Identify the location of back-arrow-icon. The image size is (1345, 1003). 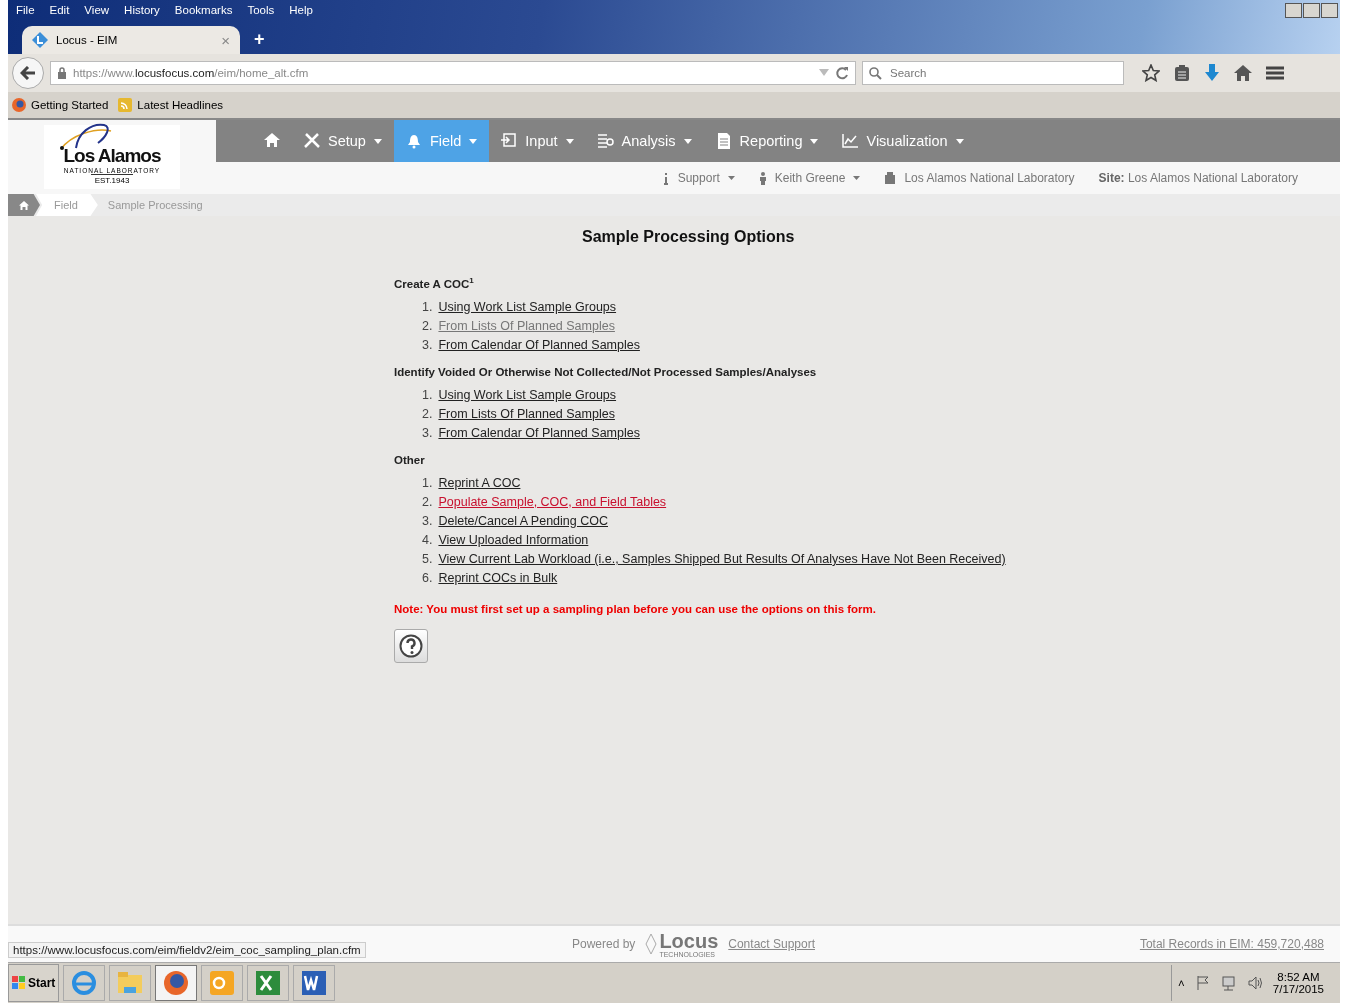
(28, 73).